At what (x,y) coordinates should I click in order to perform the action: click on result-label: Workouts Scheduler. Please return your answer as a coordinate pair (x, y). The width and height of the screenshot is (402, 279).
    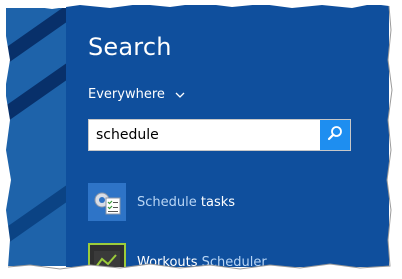
    Looking at the image, I should click on (202, 261).